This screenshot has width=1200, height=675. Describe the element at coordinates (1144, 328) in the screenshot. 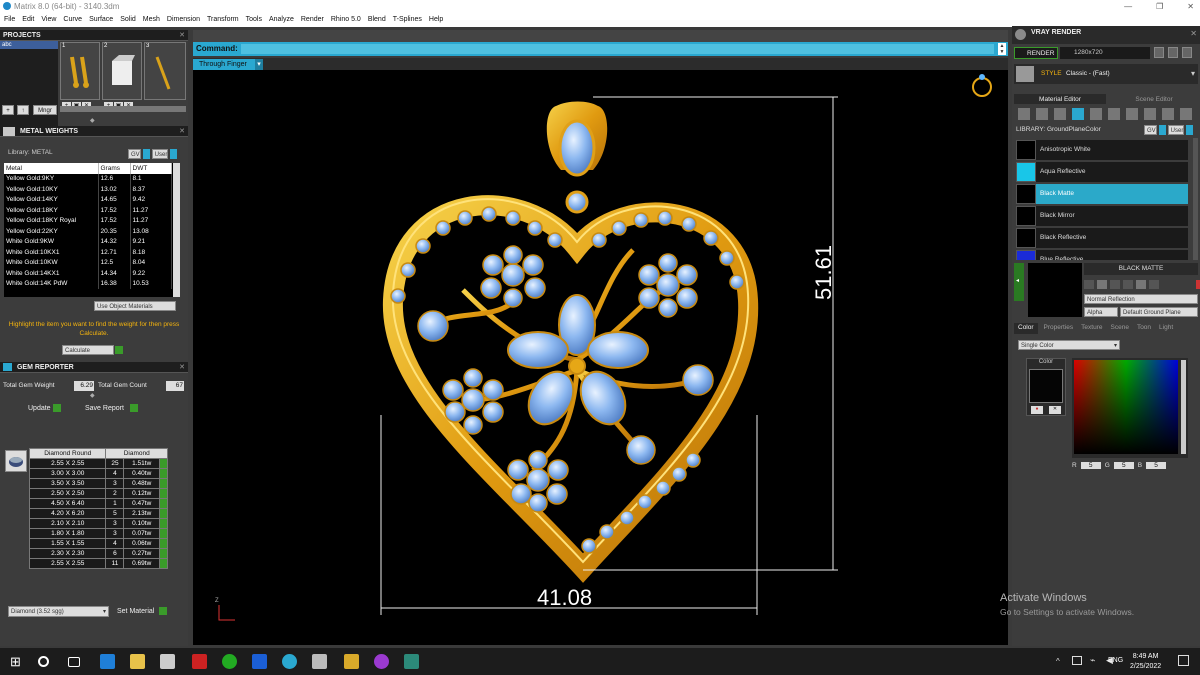

I see `subtab-toon: Toon` at that location.